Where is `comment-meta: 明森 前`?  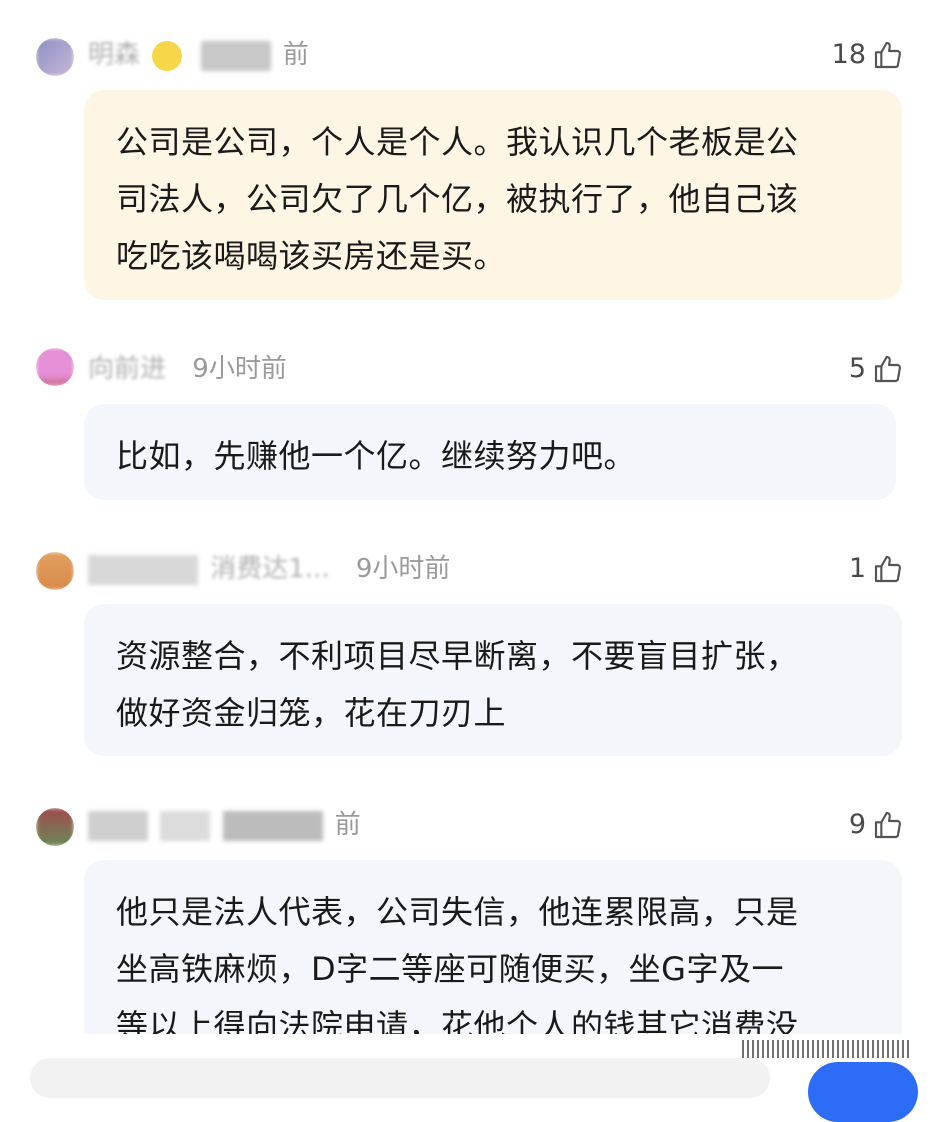
comment-meta: 明森 前 is located at coordinates (198, 55).